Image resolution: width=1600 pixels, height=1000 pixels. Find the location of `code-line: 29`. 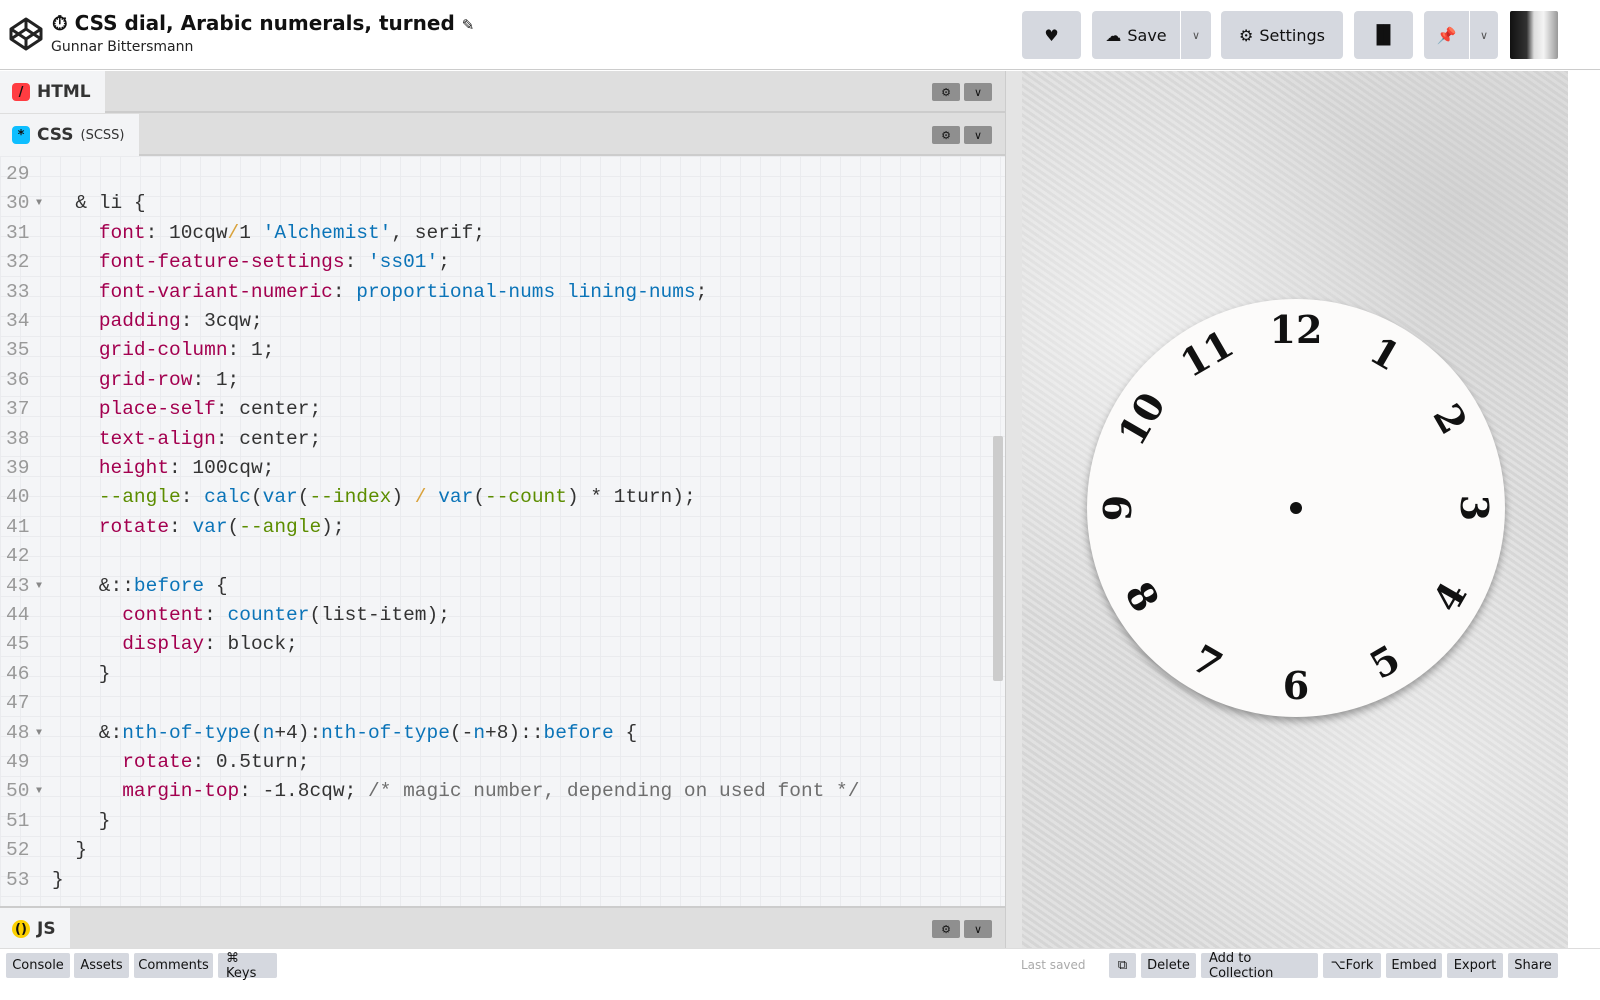

code-line: 29 is located at coordinates (495, 174).